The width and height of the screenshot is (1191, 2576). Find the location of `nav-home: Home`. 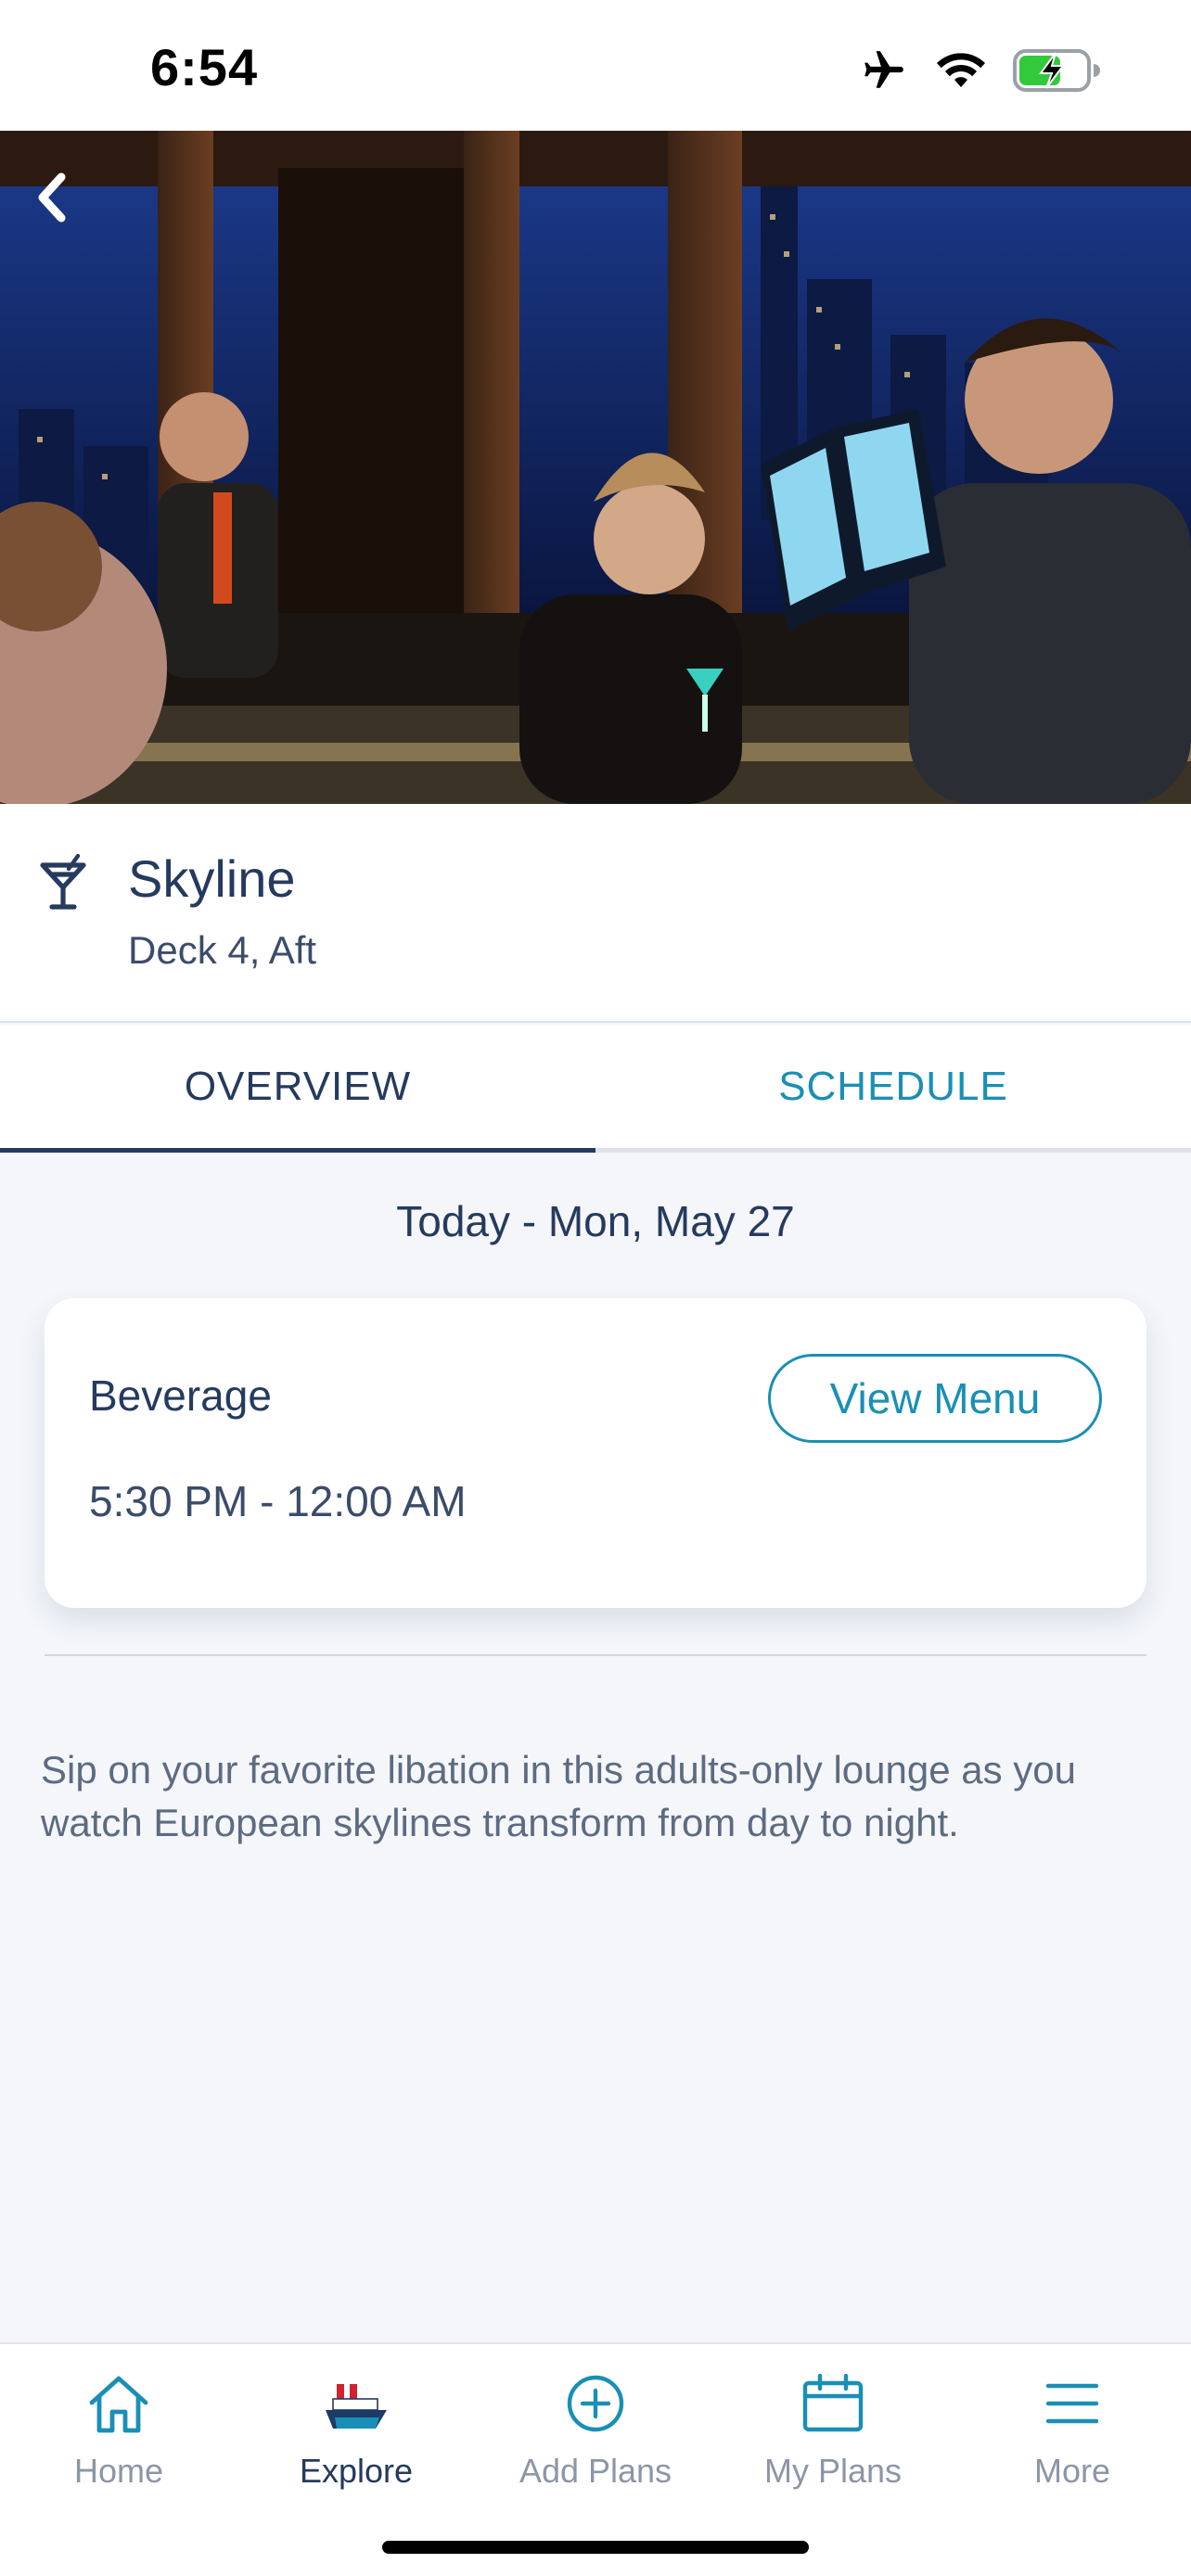

nav-home: Home is located at coordinates (118, 2423).